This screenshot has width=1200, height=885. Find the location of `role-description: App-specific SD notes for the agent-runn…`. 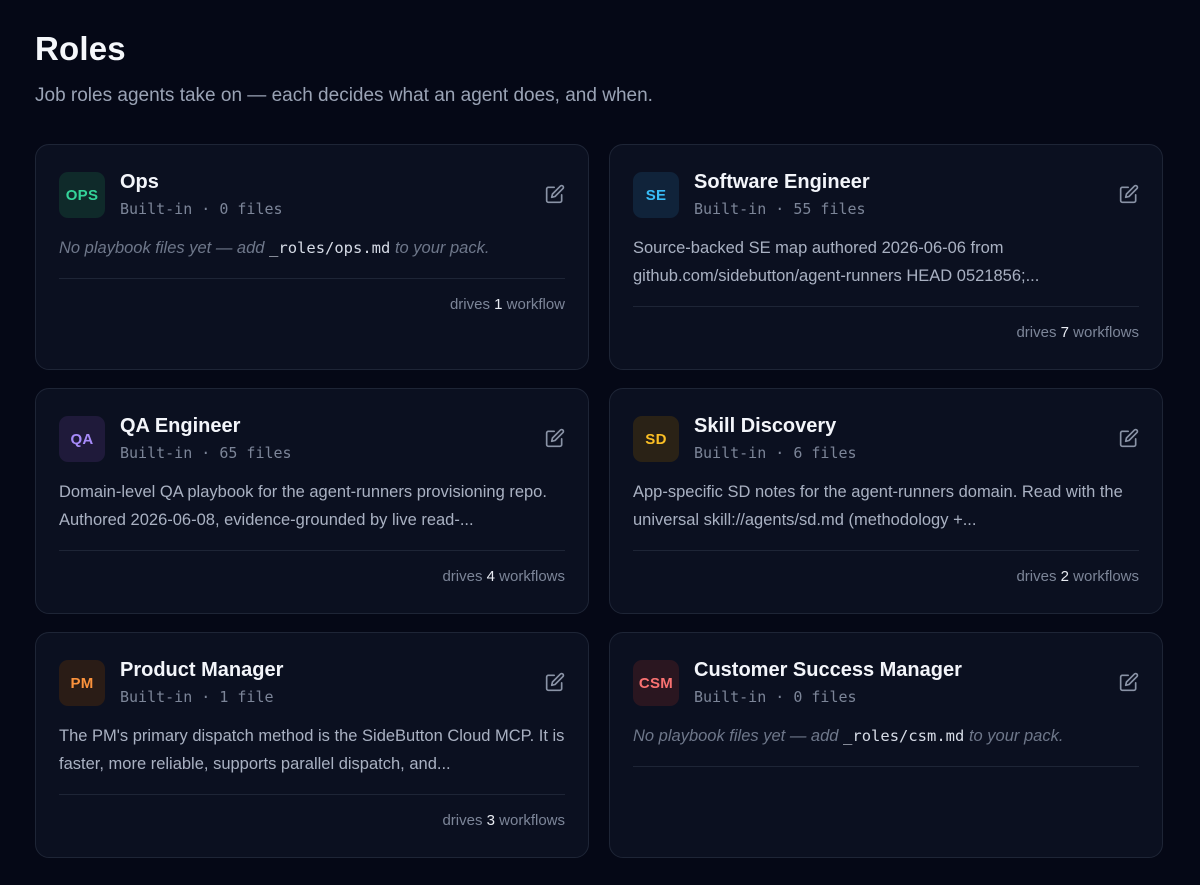

role-description: App-specific SD notes for the agent-runn… is located at coordinates (878, 506).